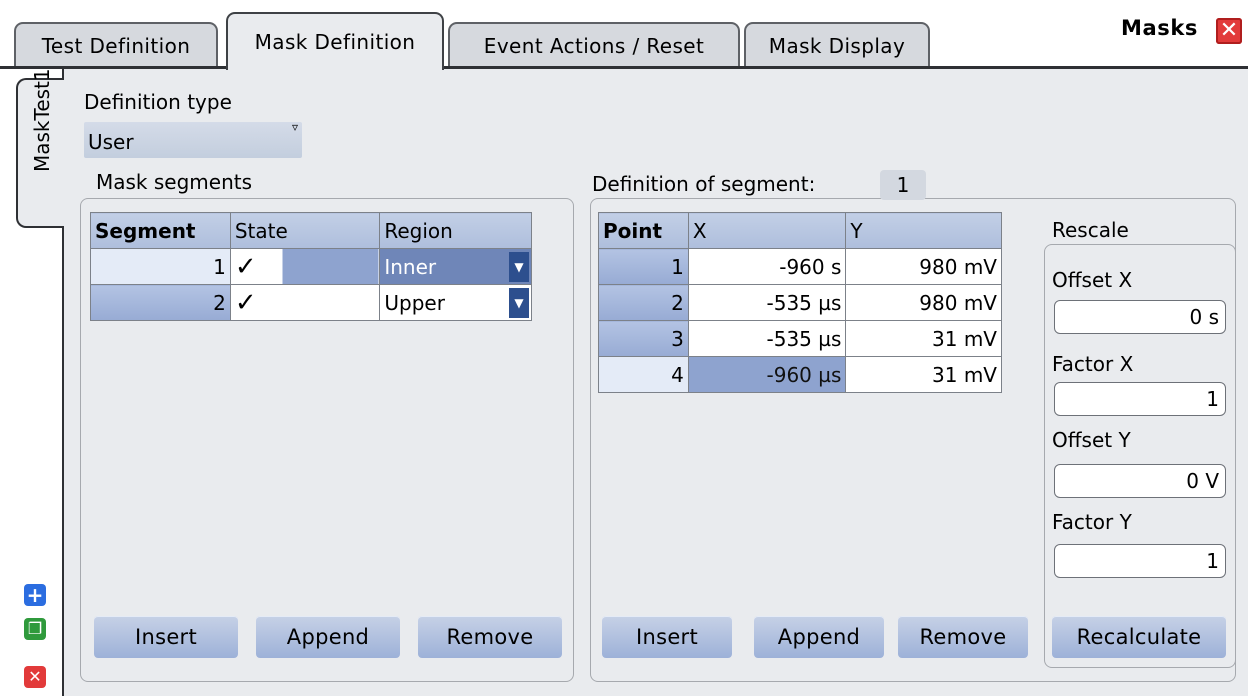  I want to click on factor-y-field: 1, so click(1140, 561).